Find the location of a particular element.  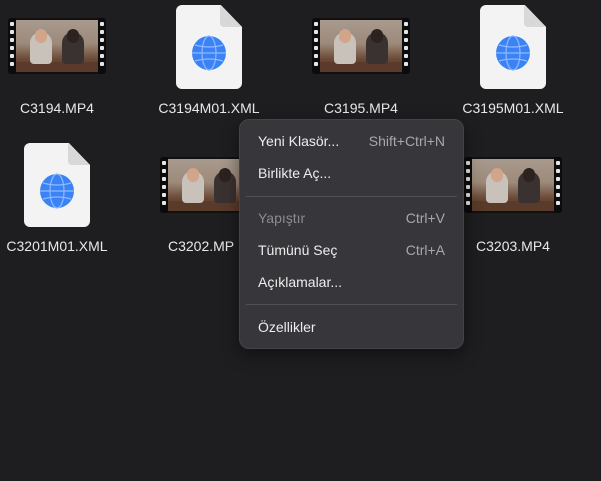

file-name: C3203.MP4 is located at coordinates (513, 246).